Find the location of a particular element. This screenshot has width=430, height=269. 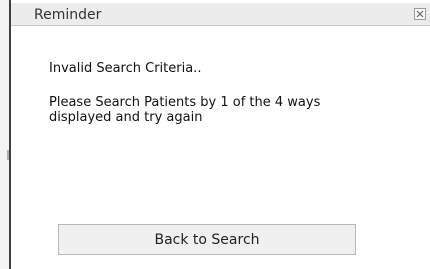

close-button is located at coordinates (420, 14).